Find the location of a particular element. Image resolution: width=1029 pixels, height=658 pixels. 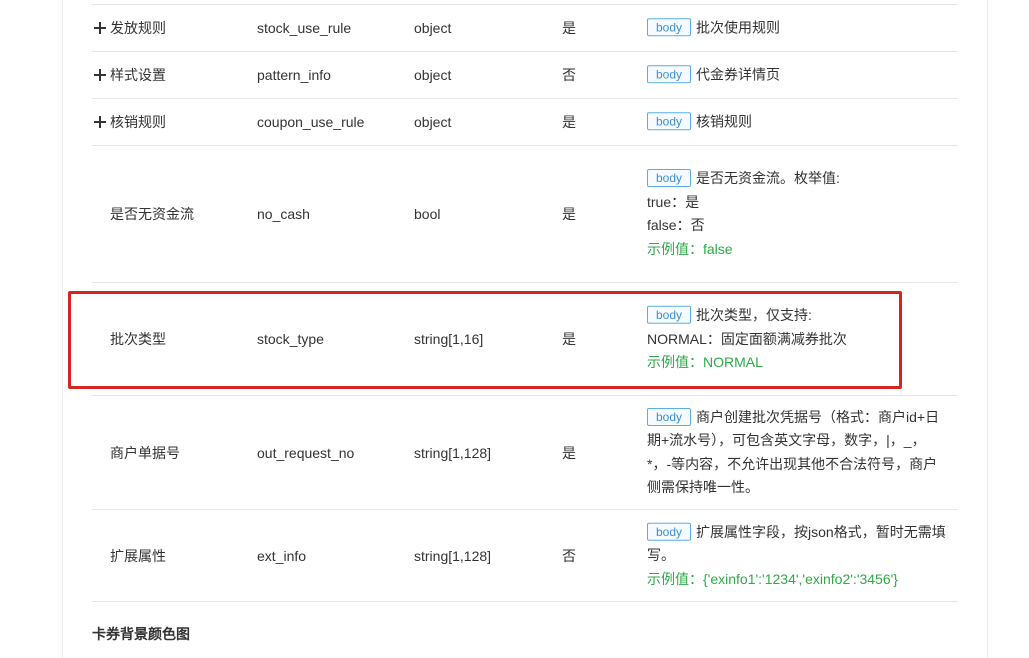

param-name: 扩展属性 is located at coordinates (138, 555).